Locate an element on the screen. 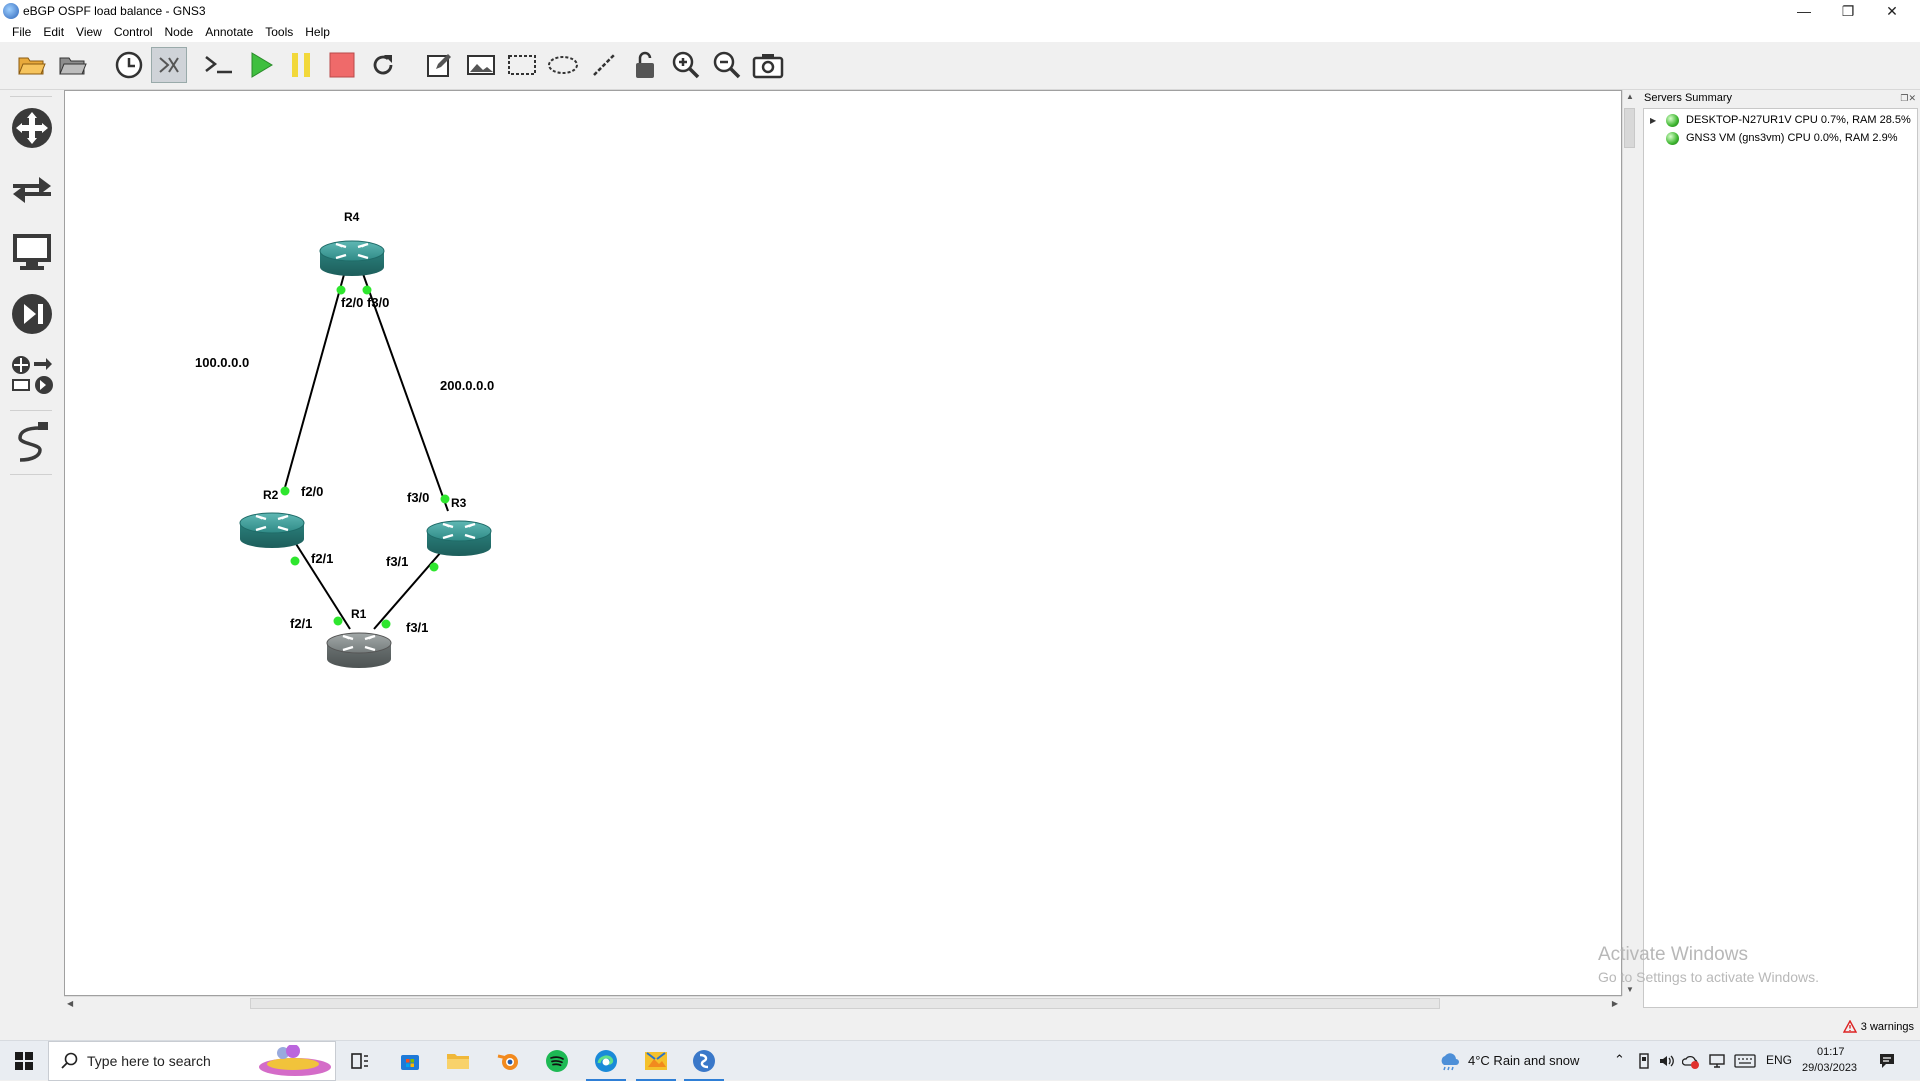  menu-tools: Tools is located at coordinates (279, 32).